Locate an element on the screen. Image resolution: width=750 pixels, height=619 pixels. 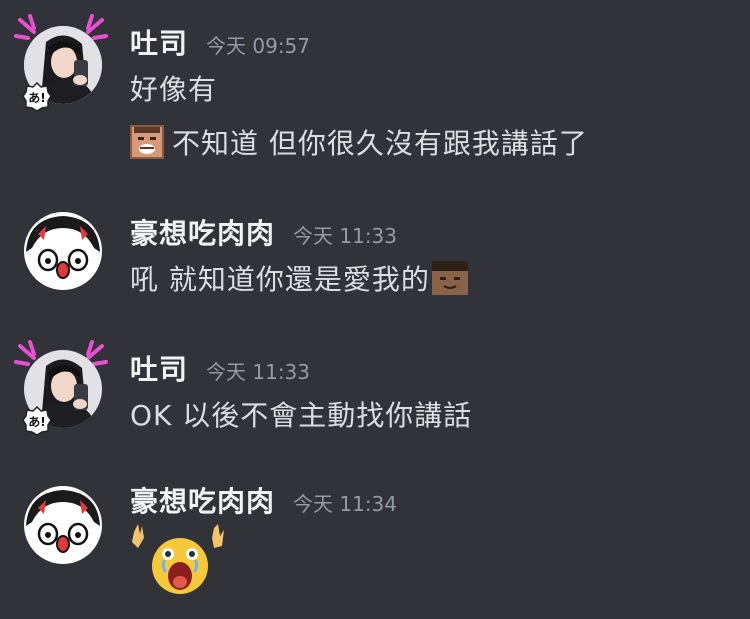
smug-face-emoji-icon is located at coordinates (449, 278).